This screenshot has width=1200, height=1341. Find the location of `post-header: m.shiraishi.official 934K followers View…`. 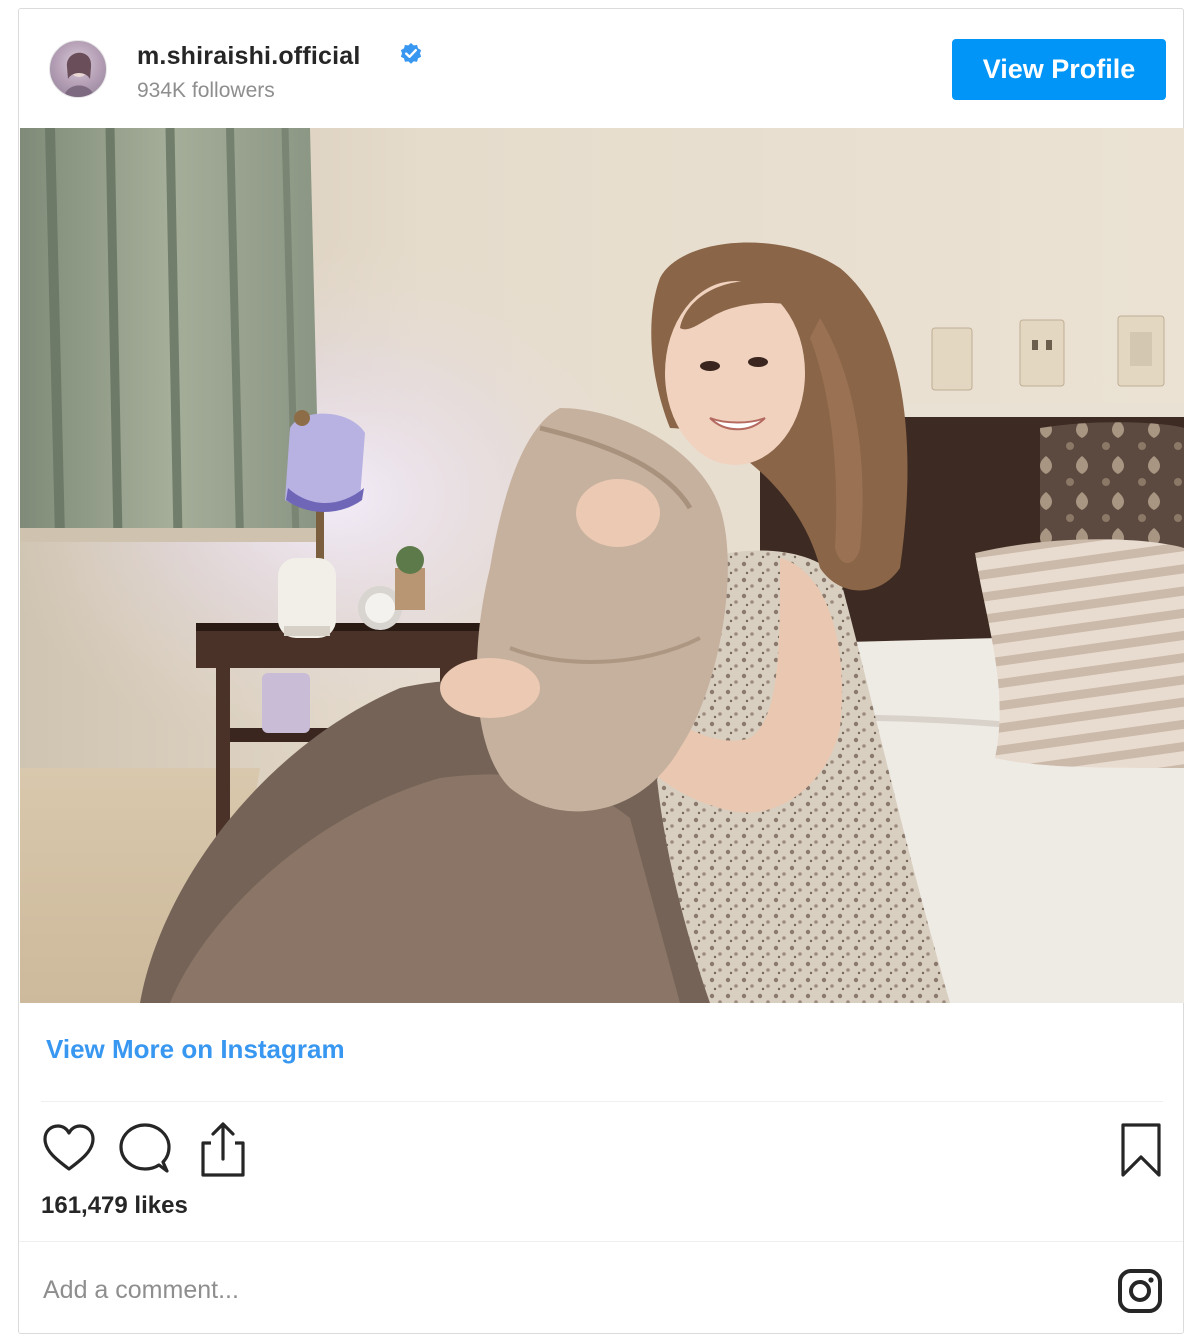

post-header: m.shiraishi.official 934K followers View… is located at coordinates (601, 69).